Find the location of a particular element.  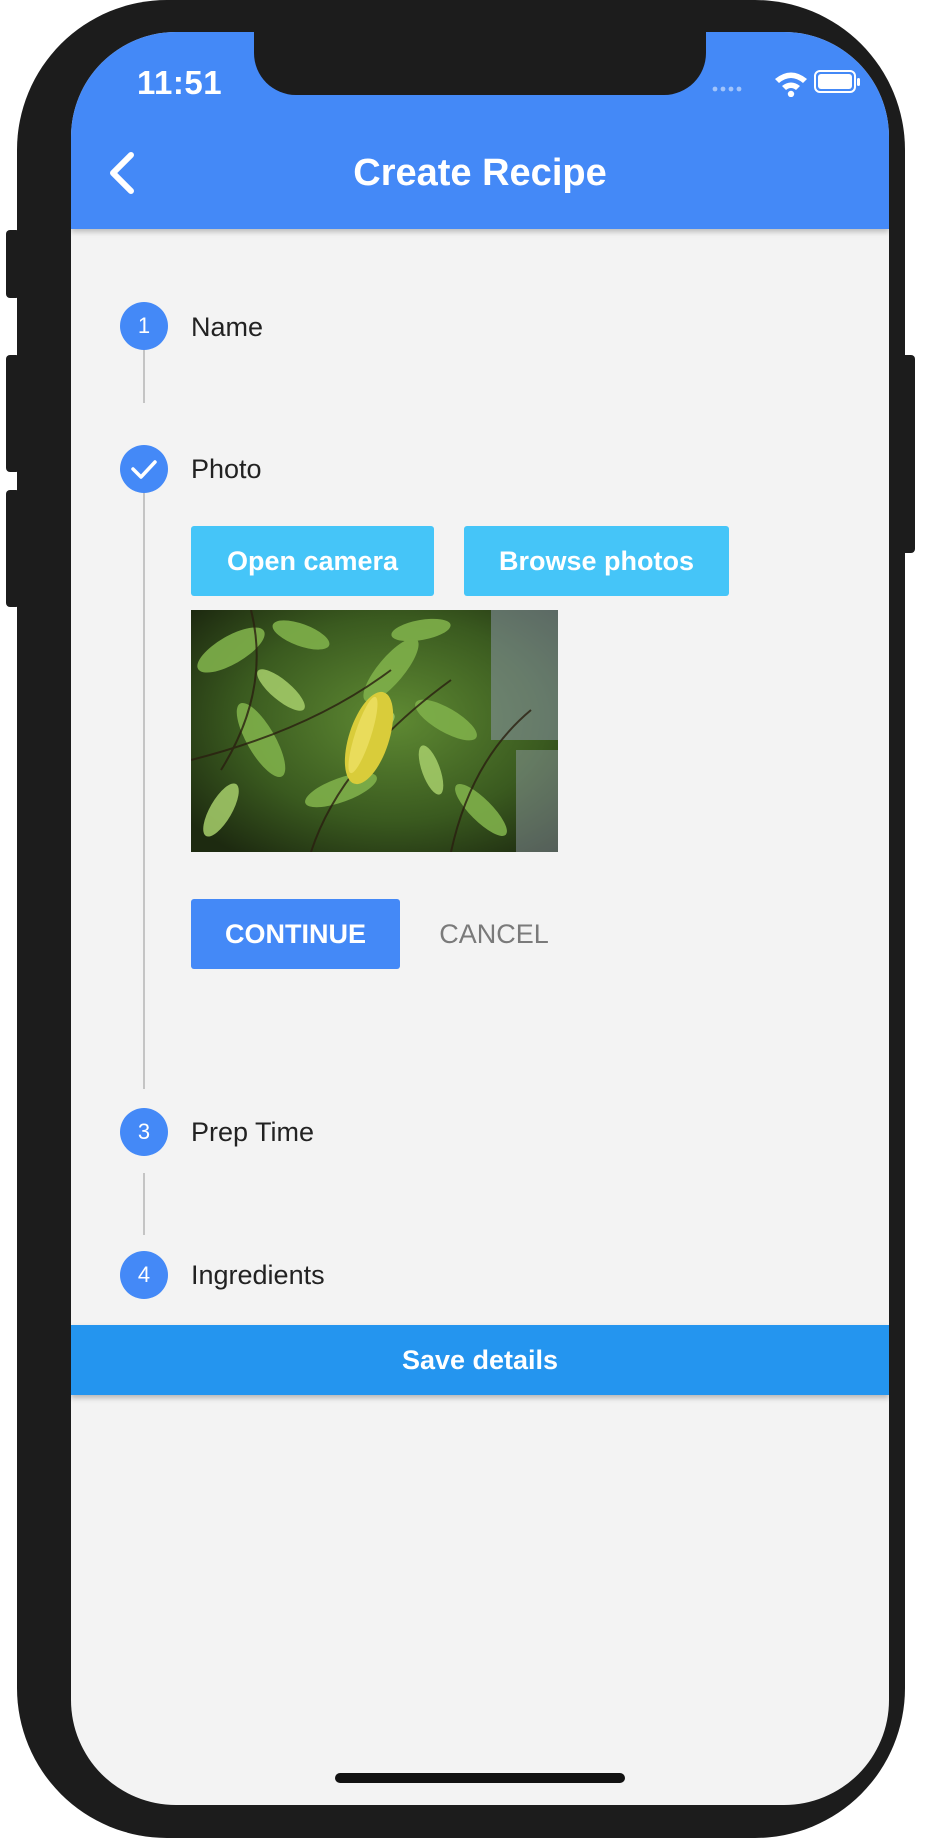

open-camera-button: Open camera is located at coordinates (312, 561).